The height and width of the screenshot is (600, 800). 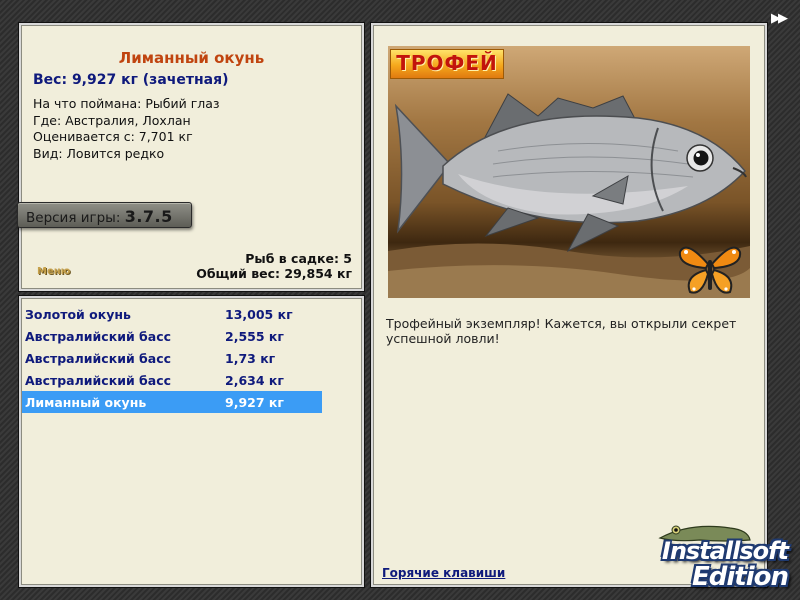 What do you see at coordinates (259, 314) in the screenshot?
I see `catch-item-weight: 13,005 кг` at bounding box center [259, 314].